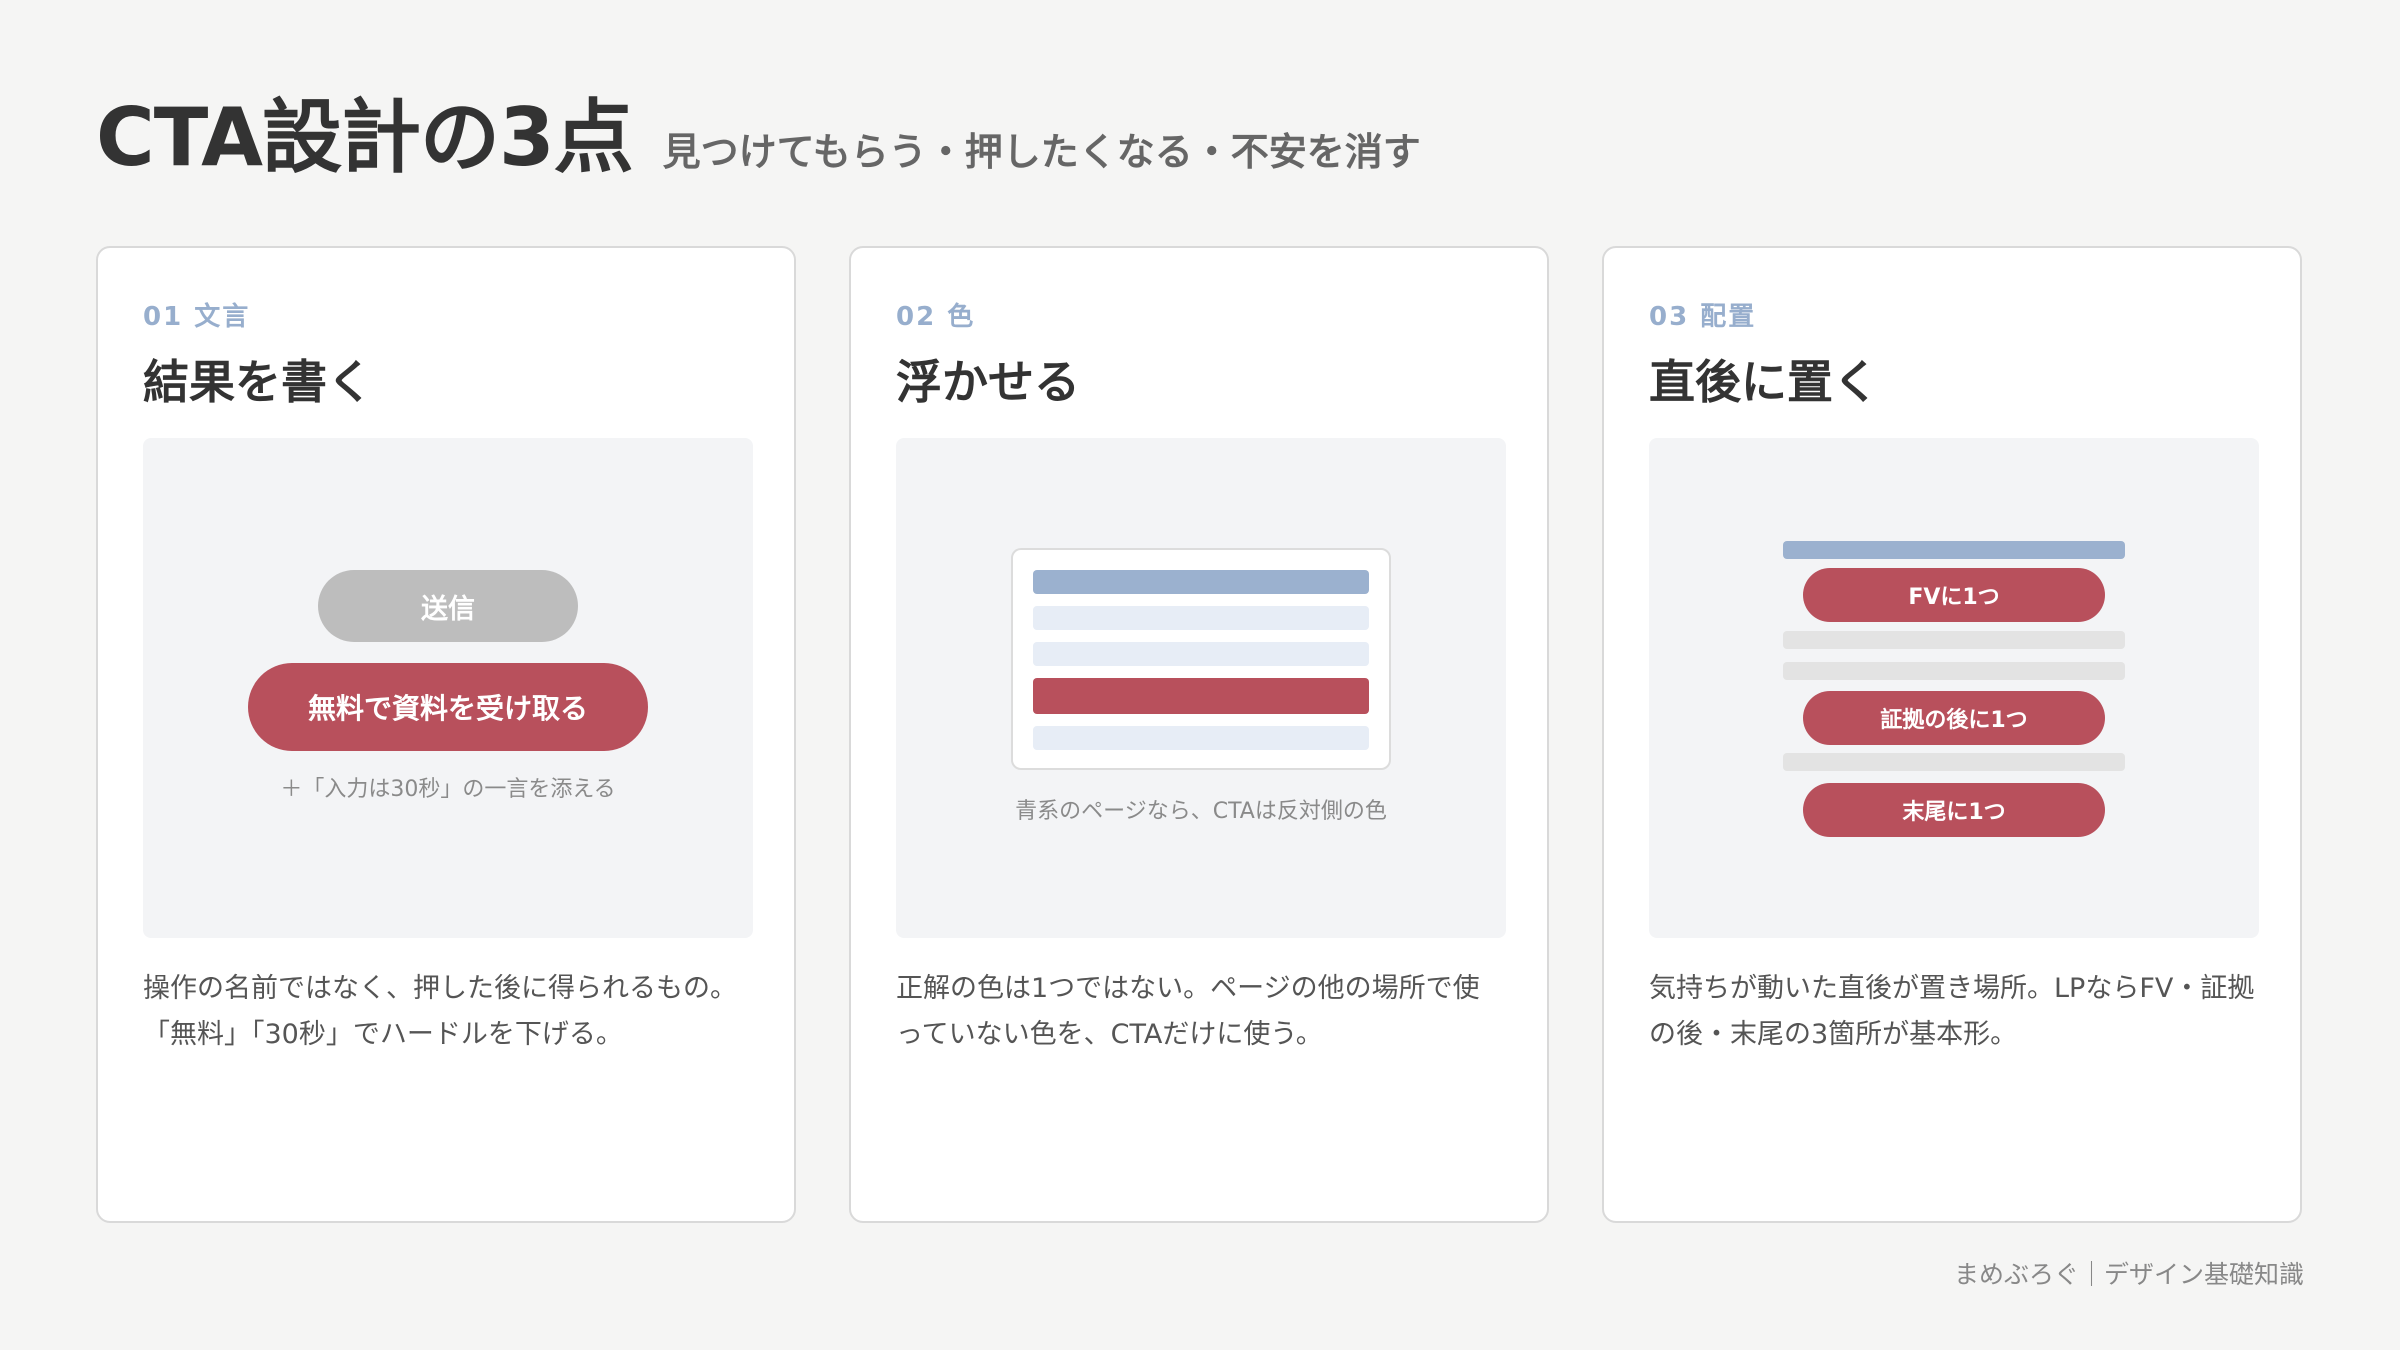 The width and height of the screenshot is (2400, 1350). What do you see at coordinates (2128, 1274) in the screenshot?
I see `footer-credit: まめぶろぐ｜デザイン基礎知識` at bounding box center [2128, 1274].